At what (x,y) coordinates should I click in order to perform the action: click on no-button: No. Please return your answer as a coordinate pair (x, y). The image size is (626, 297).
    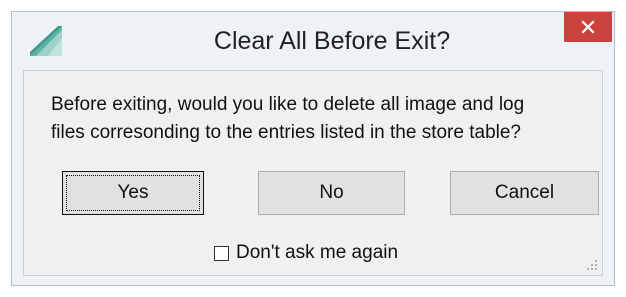
    Looking at the image, I should click on (331, 193).